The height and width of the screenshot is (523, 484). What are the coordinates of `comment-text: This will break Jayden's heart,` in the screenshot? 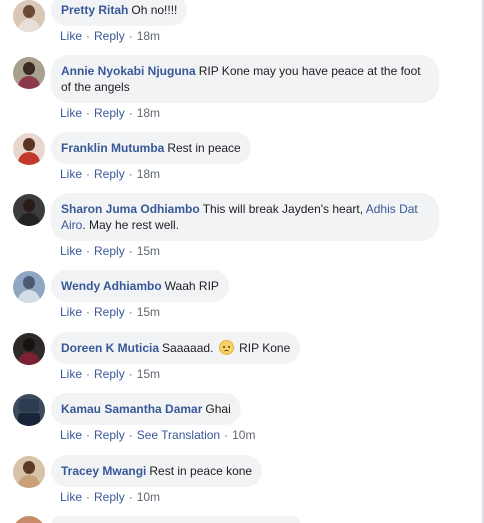 It's located at (283, 209).